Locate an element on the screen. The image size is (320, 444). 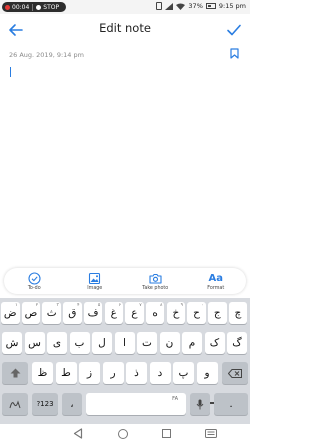
key-letter: م is located at coordinates (192, 343).